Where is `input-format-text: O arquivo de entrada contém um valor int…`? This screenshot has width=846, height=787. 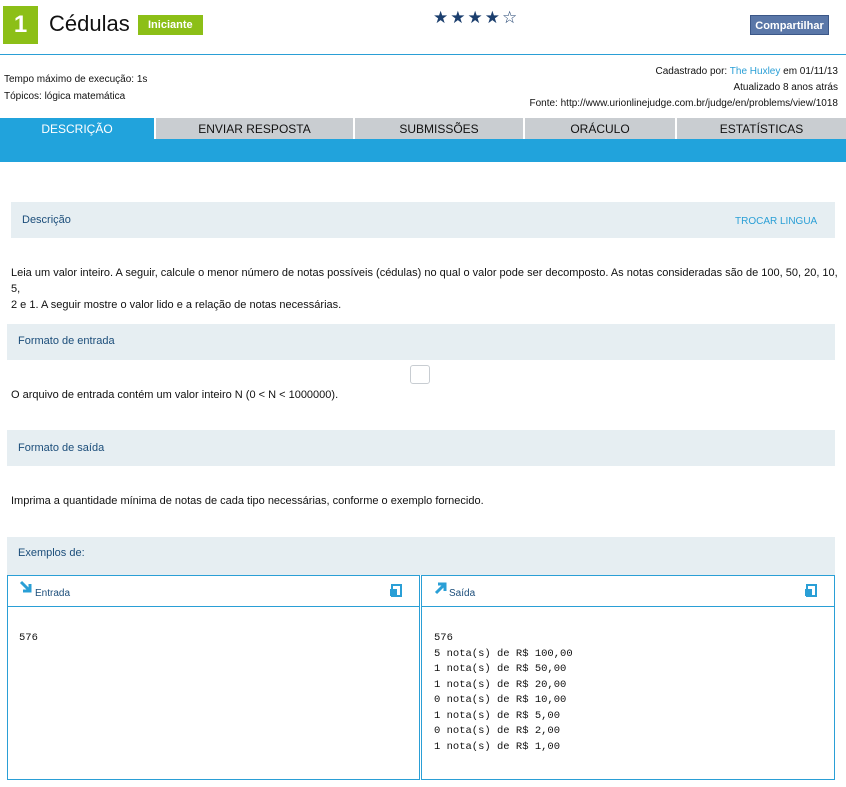
input-format-text: O arquivo de entrada contém um valor int… is located at coordinates (175, 395).